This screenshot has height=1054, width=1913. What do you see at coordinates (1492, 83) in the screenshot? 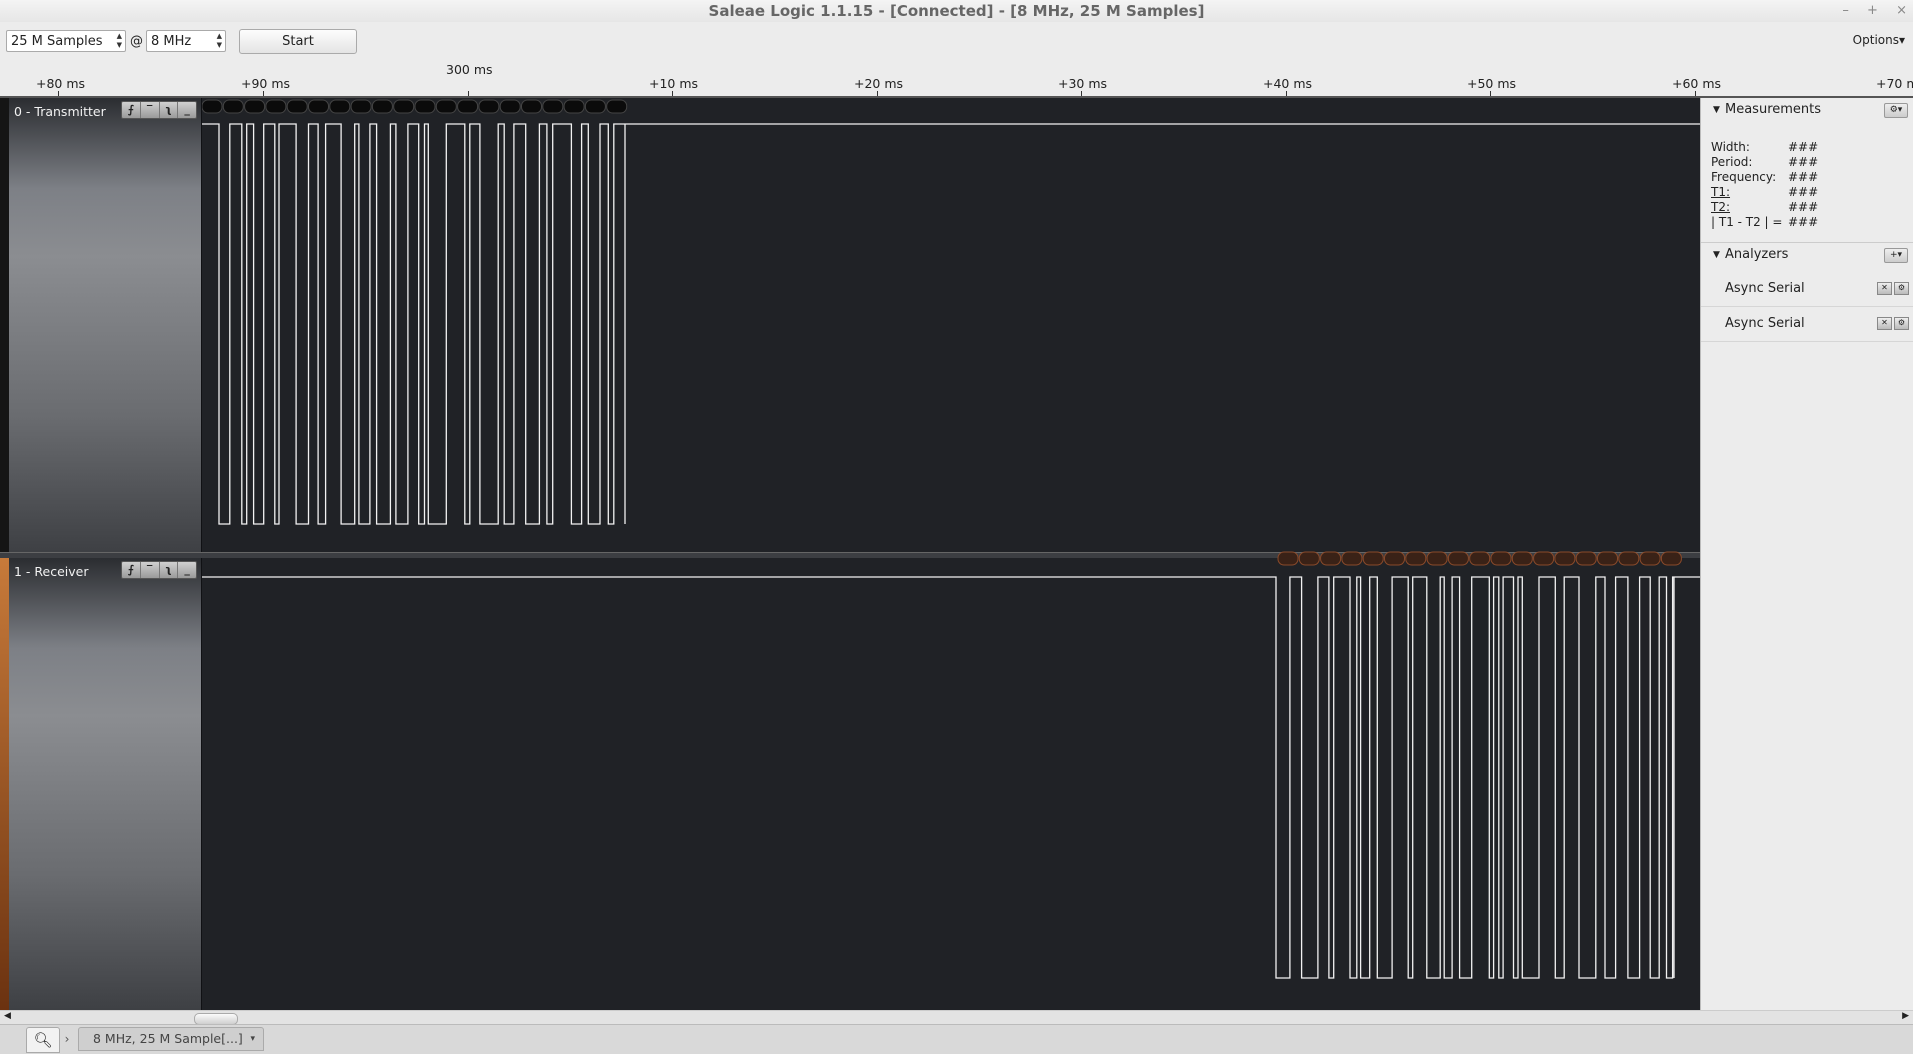
I see `tick-label: +50 ms` at bounding box center [1492, 83].